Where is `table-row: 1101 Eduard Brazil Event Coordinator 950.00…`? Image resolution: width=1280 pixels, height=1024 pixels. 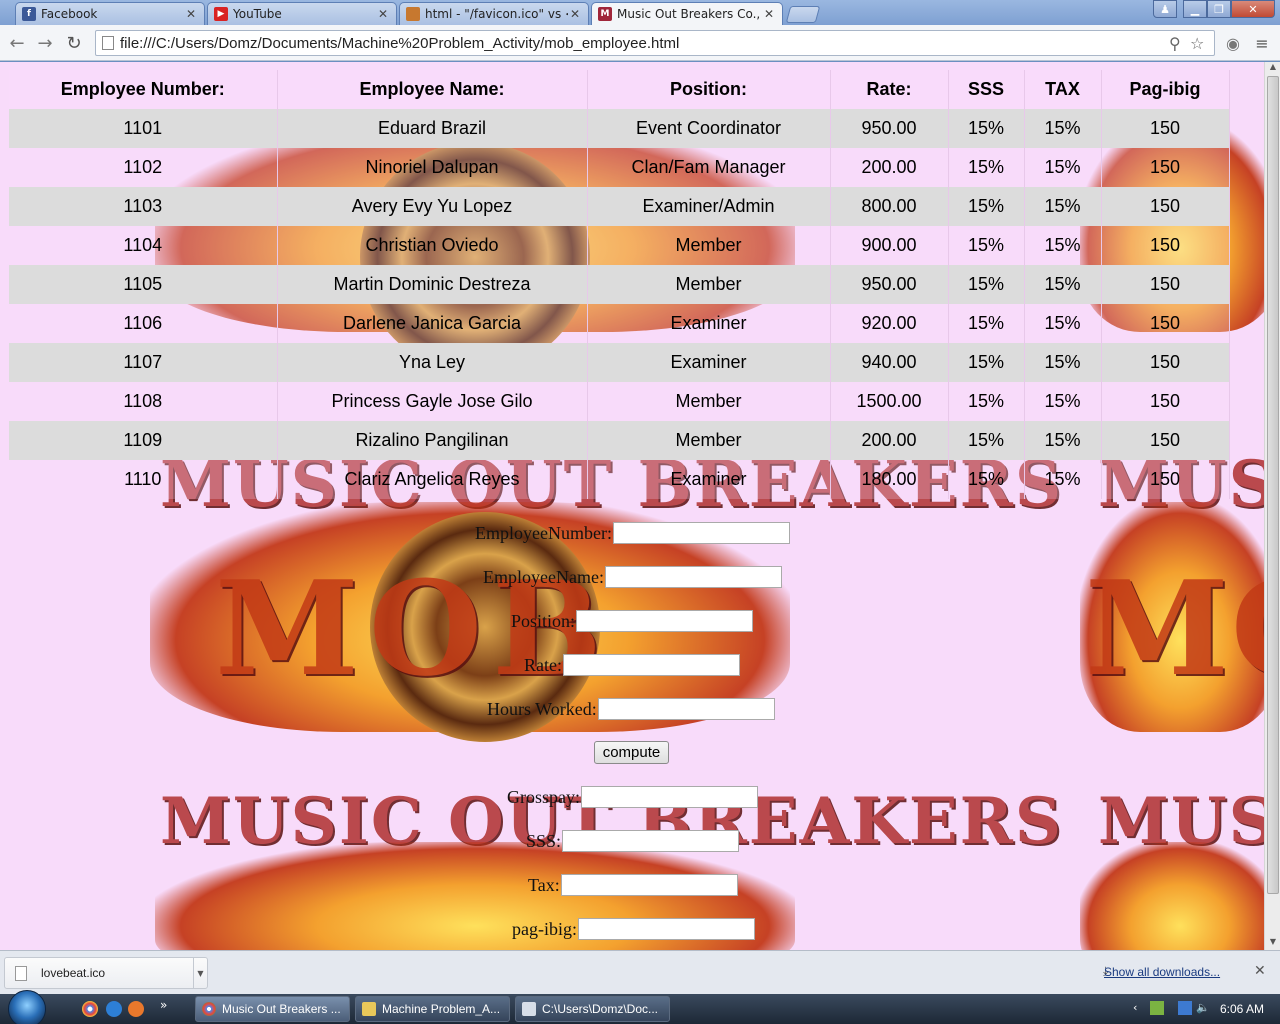
table-row: 1101 Eduard Brazil Event Coordinator 950.00… is located at coordinates (619, 128).